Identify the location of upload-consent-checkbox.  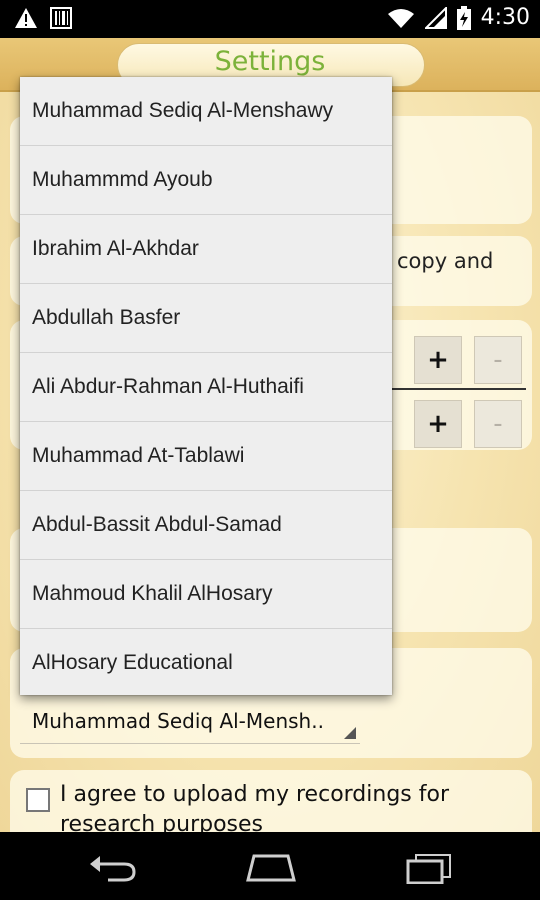
(38, 800).